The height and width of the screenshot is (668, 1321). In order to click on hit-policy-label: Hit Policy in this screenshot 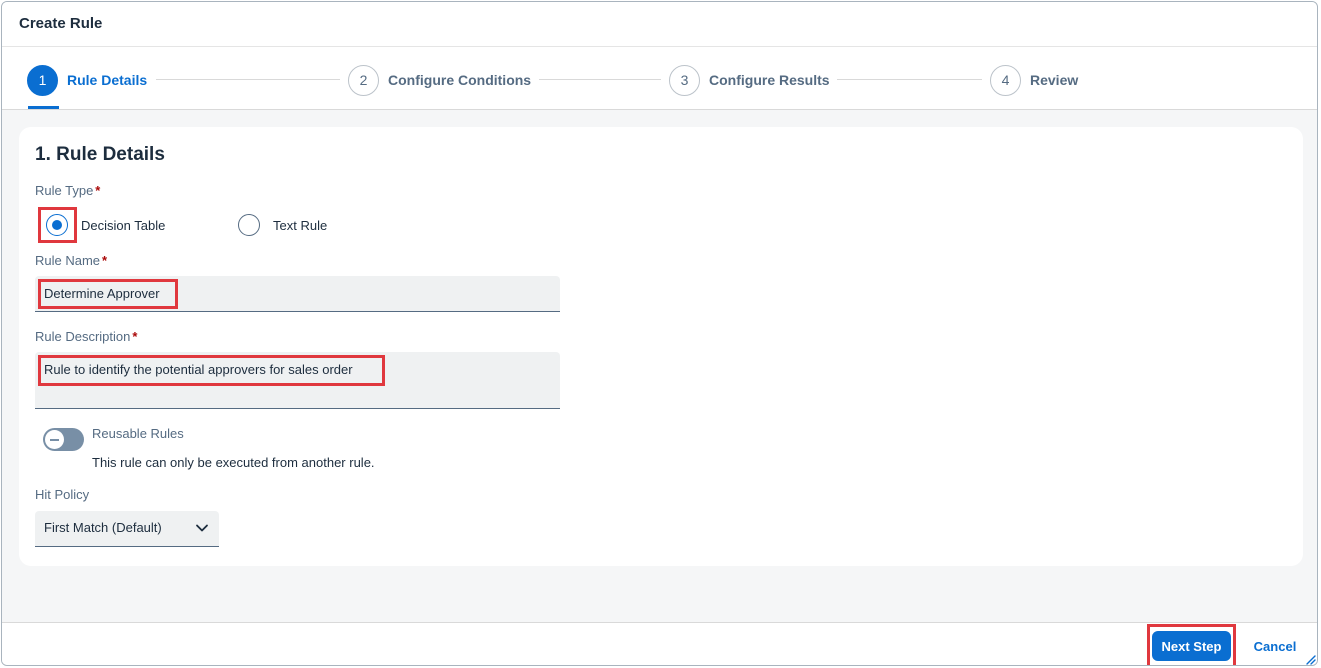, I will do `click(62, 494)`.